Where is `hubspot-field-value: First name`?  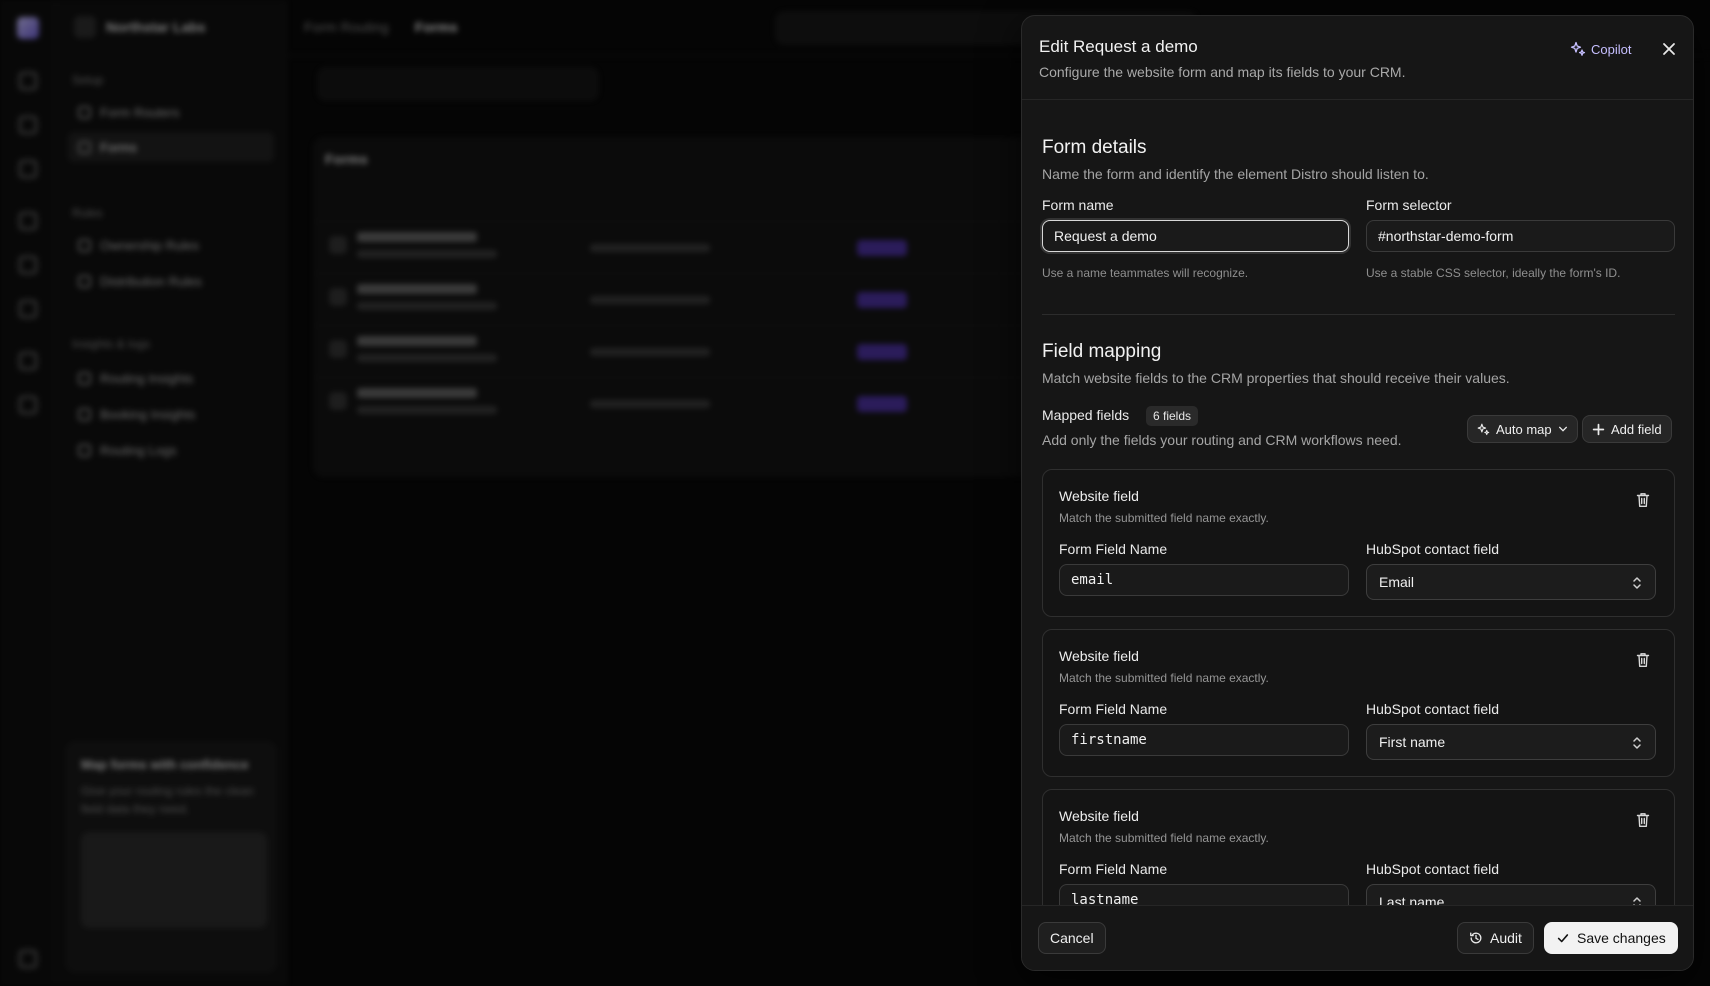 hubspot-field-value: First name is located at coordinates (1412, 742).